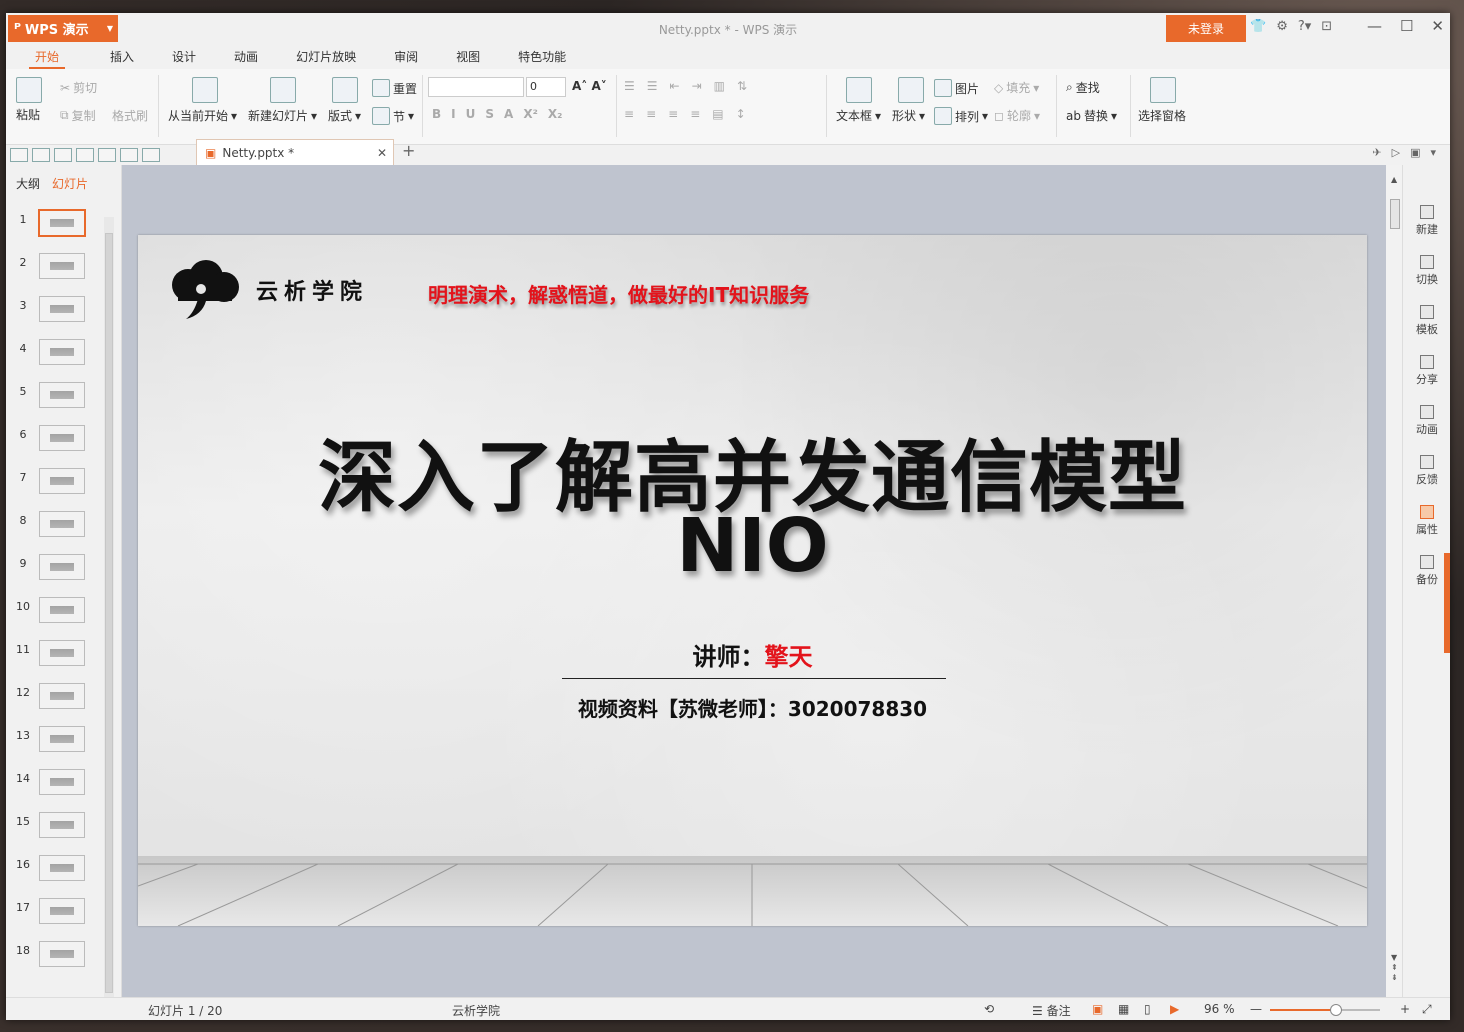 This screenshot has height=1032, width=1464. Describe the element at coordinates (1426, 271) in the screenshot. I see `switch-task-button: 切换` at that location.